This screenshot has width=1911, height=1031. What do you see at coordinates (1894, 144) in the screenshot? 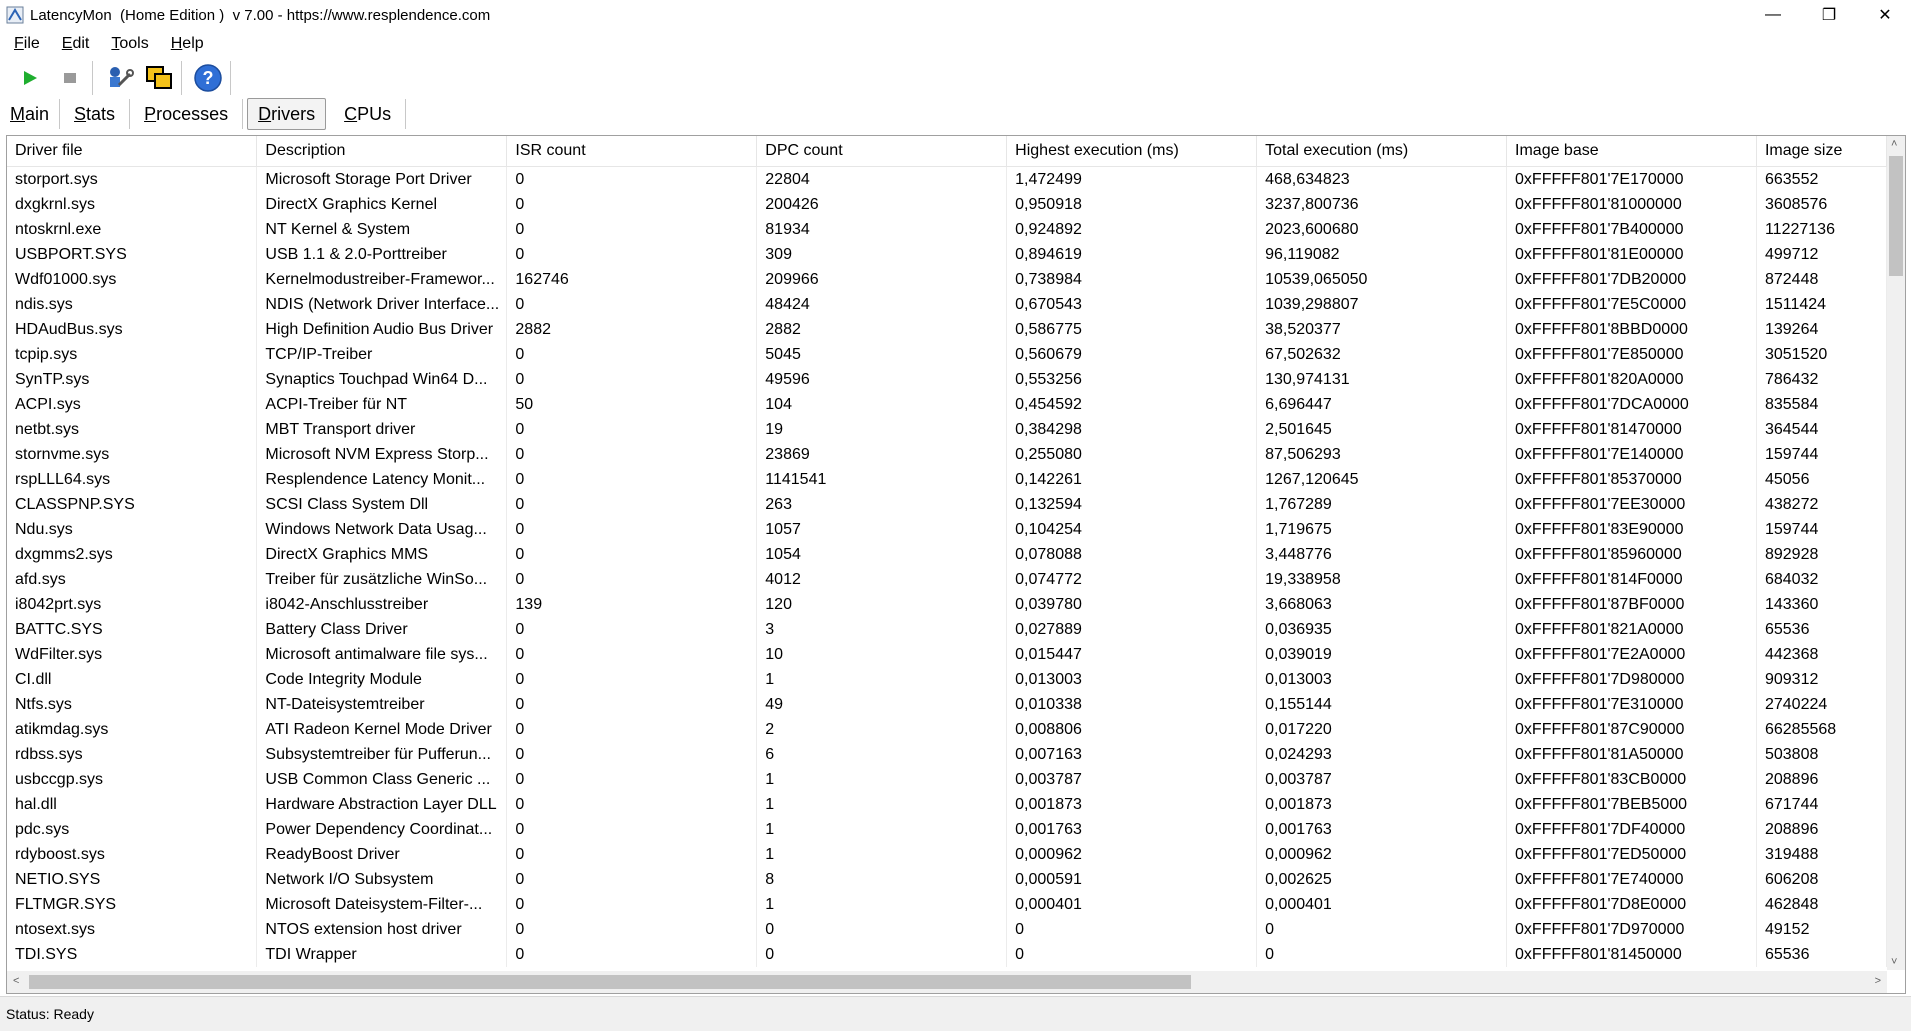
I see `scroll-up-icon: ˄` at bounding box center [1894, 144].